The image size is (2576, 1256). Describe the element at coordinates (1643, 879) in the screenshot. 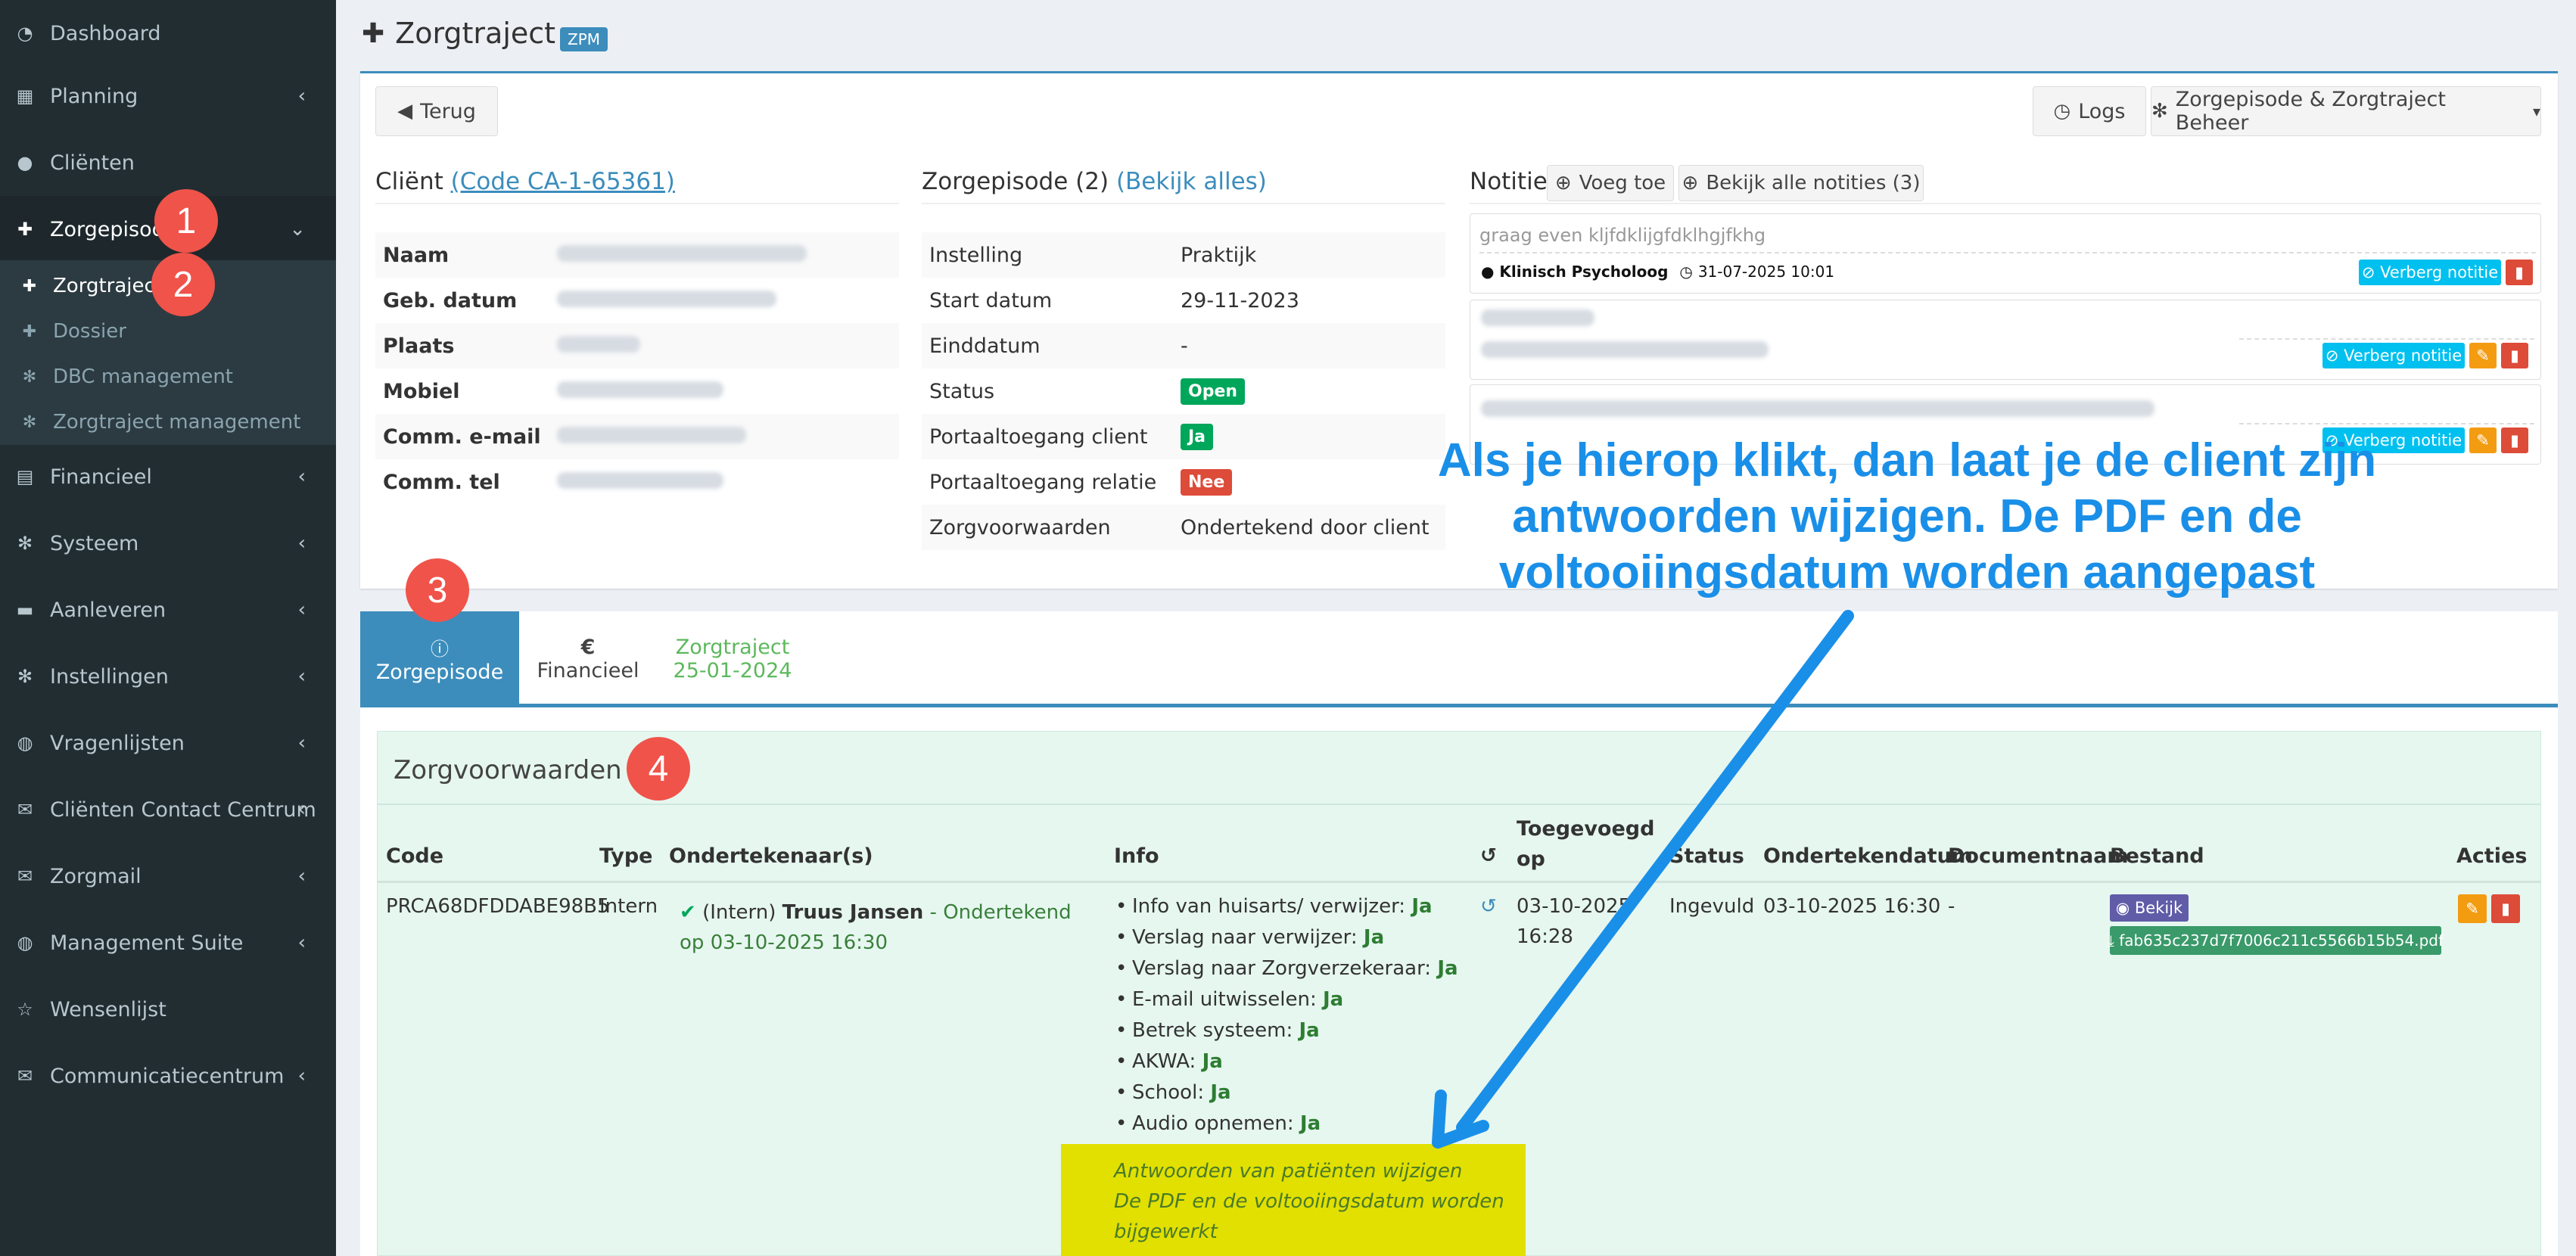

I see `annotation-arrow` at that location.